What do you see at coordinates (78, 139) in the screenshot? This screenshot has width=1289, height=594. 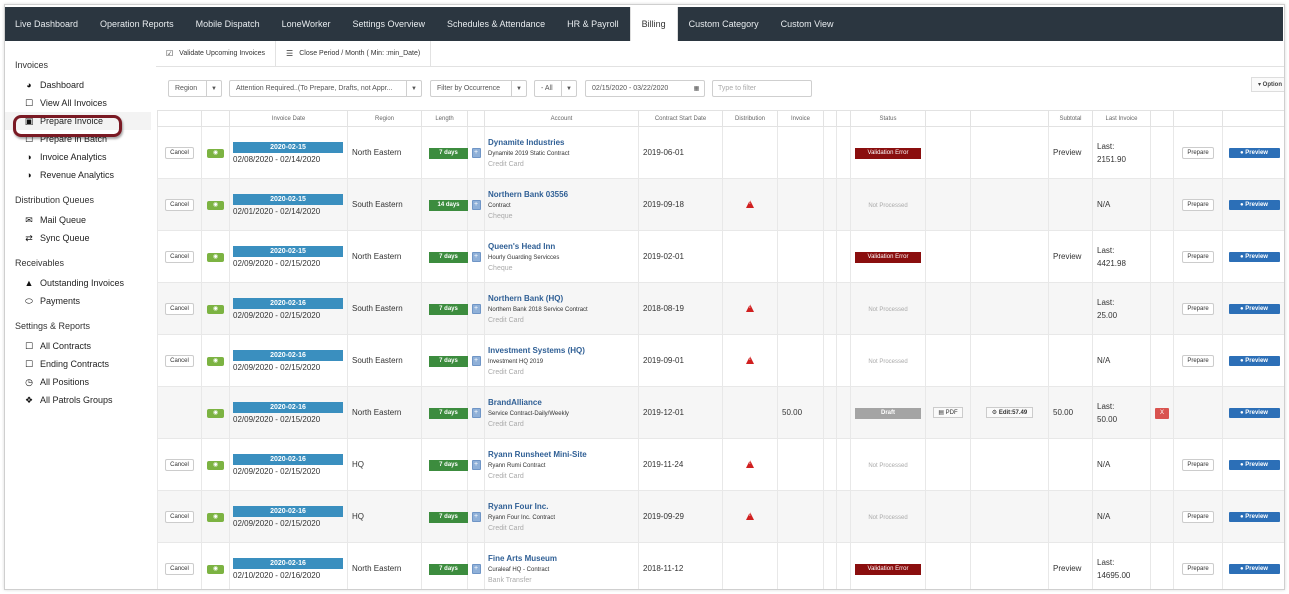 I see `sidebar-item-prepare-in-batch: ☐ Prepare in Batch` at bounding box center [78, 139].